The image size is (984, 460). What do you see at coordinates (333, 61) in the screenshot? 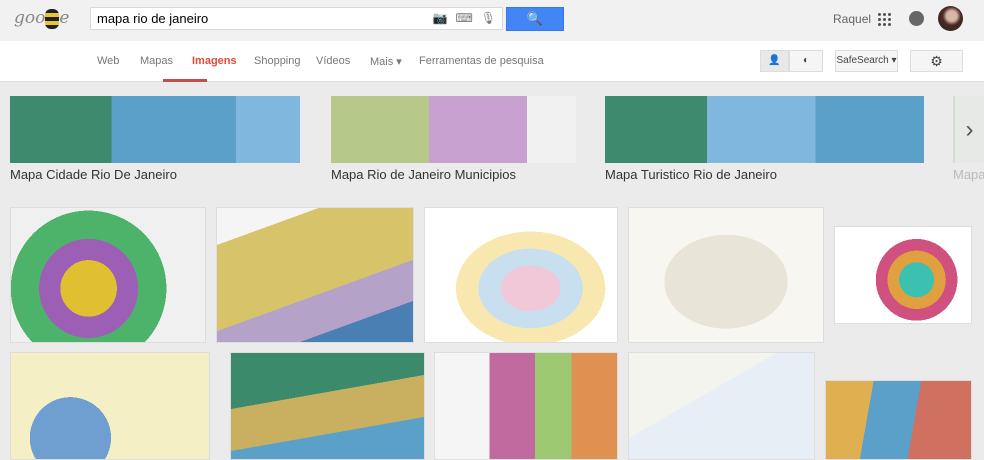
I see `tab-videos: Vídeos` at bounding box center [333, 61].